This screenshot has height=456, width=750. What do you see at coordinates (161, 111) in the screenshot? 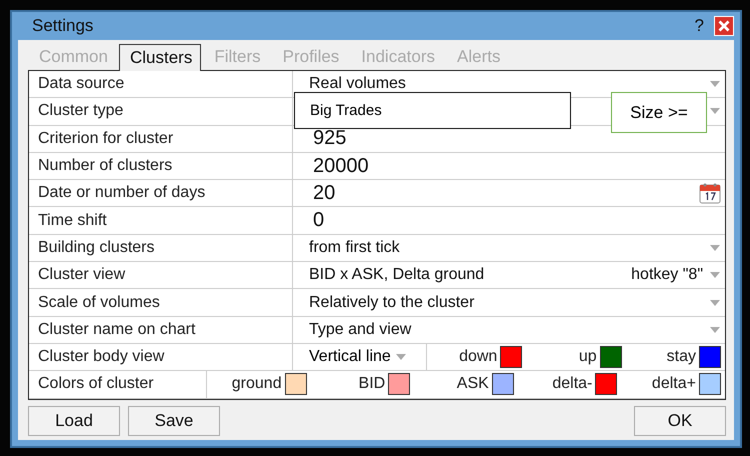
I see `setting-label: Cluster type` at bounding box center [161, 111].